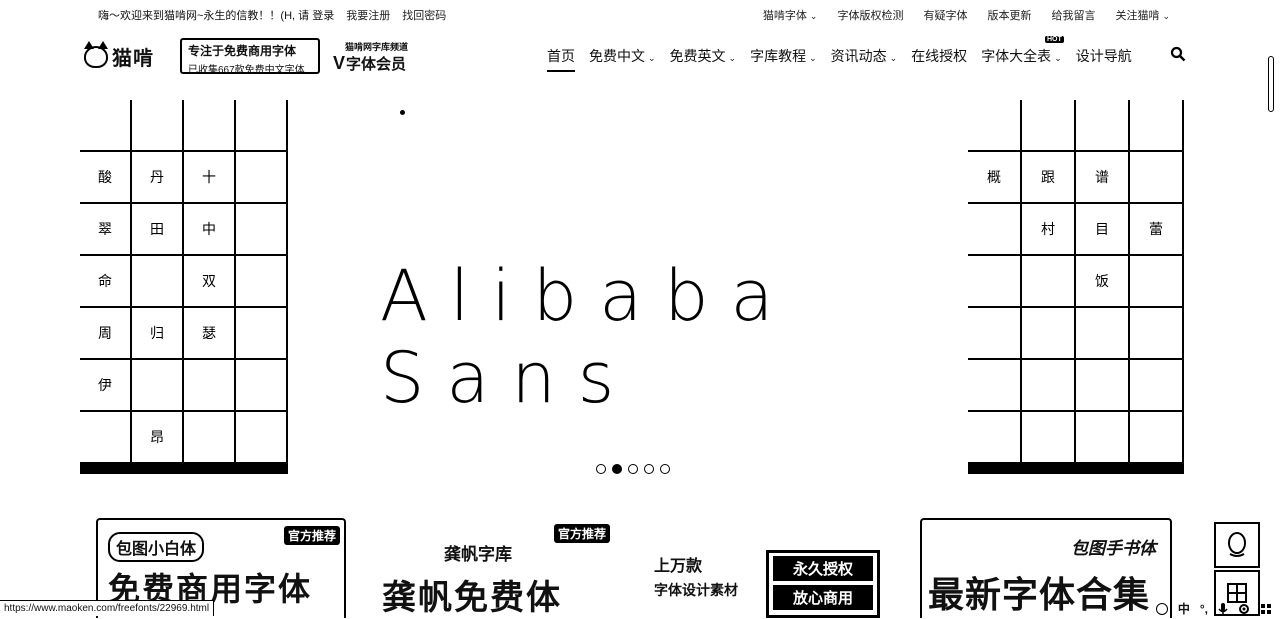 This screenshot has width=1280, height=619. What do you see at coordinates (617, 56) in the screenshot?
I see `nav-item-label: 免费中文` at bounding box center [617, 56].